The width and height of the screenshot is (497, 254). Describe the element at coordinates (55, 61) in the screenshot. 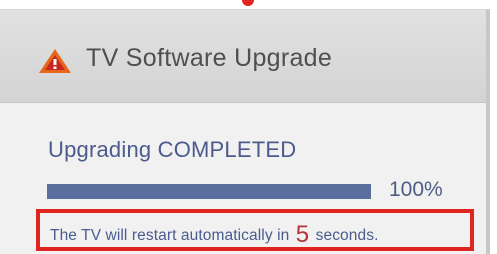

I see `warning-icon` at that location.